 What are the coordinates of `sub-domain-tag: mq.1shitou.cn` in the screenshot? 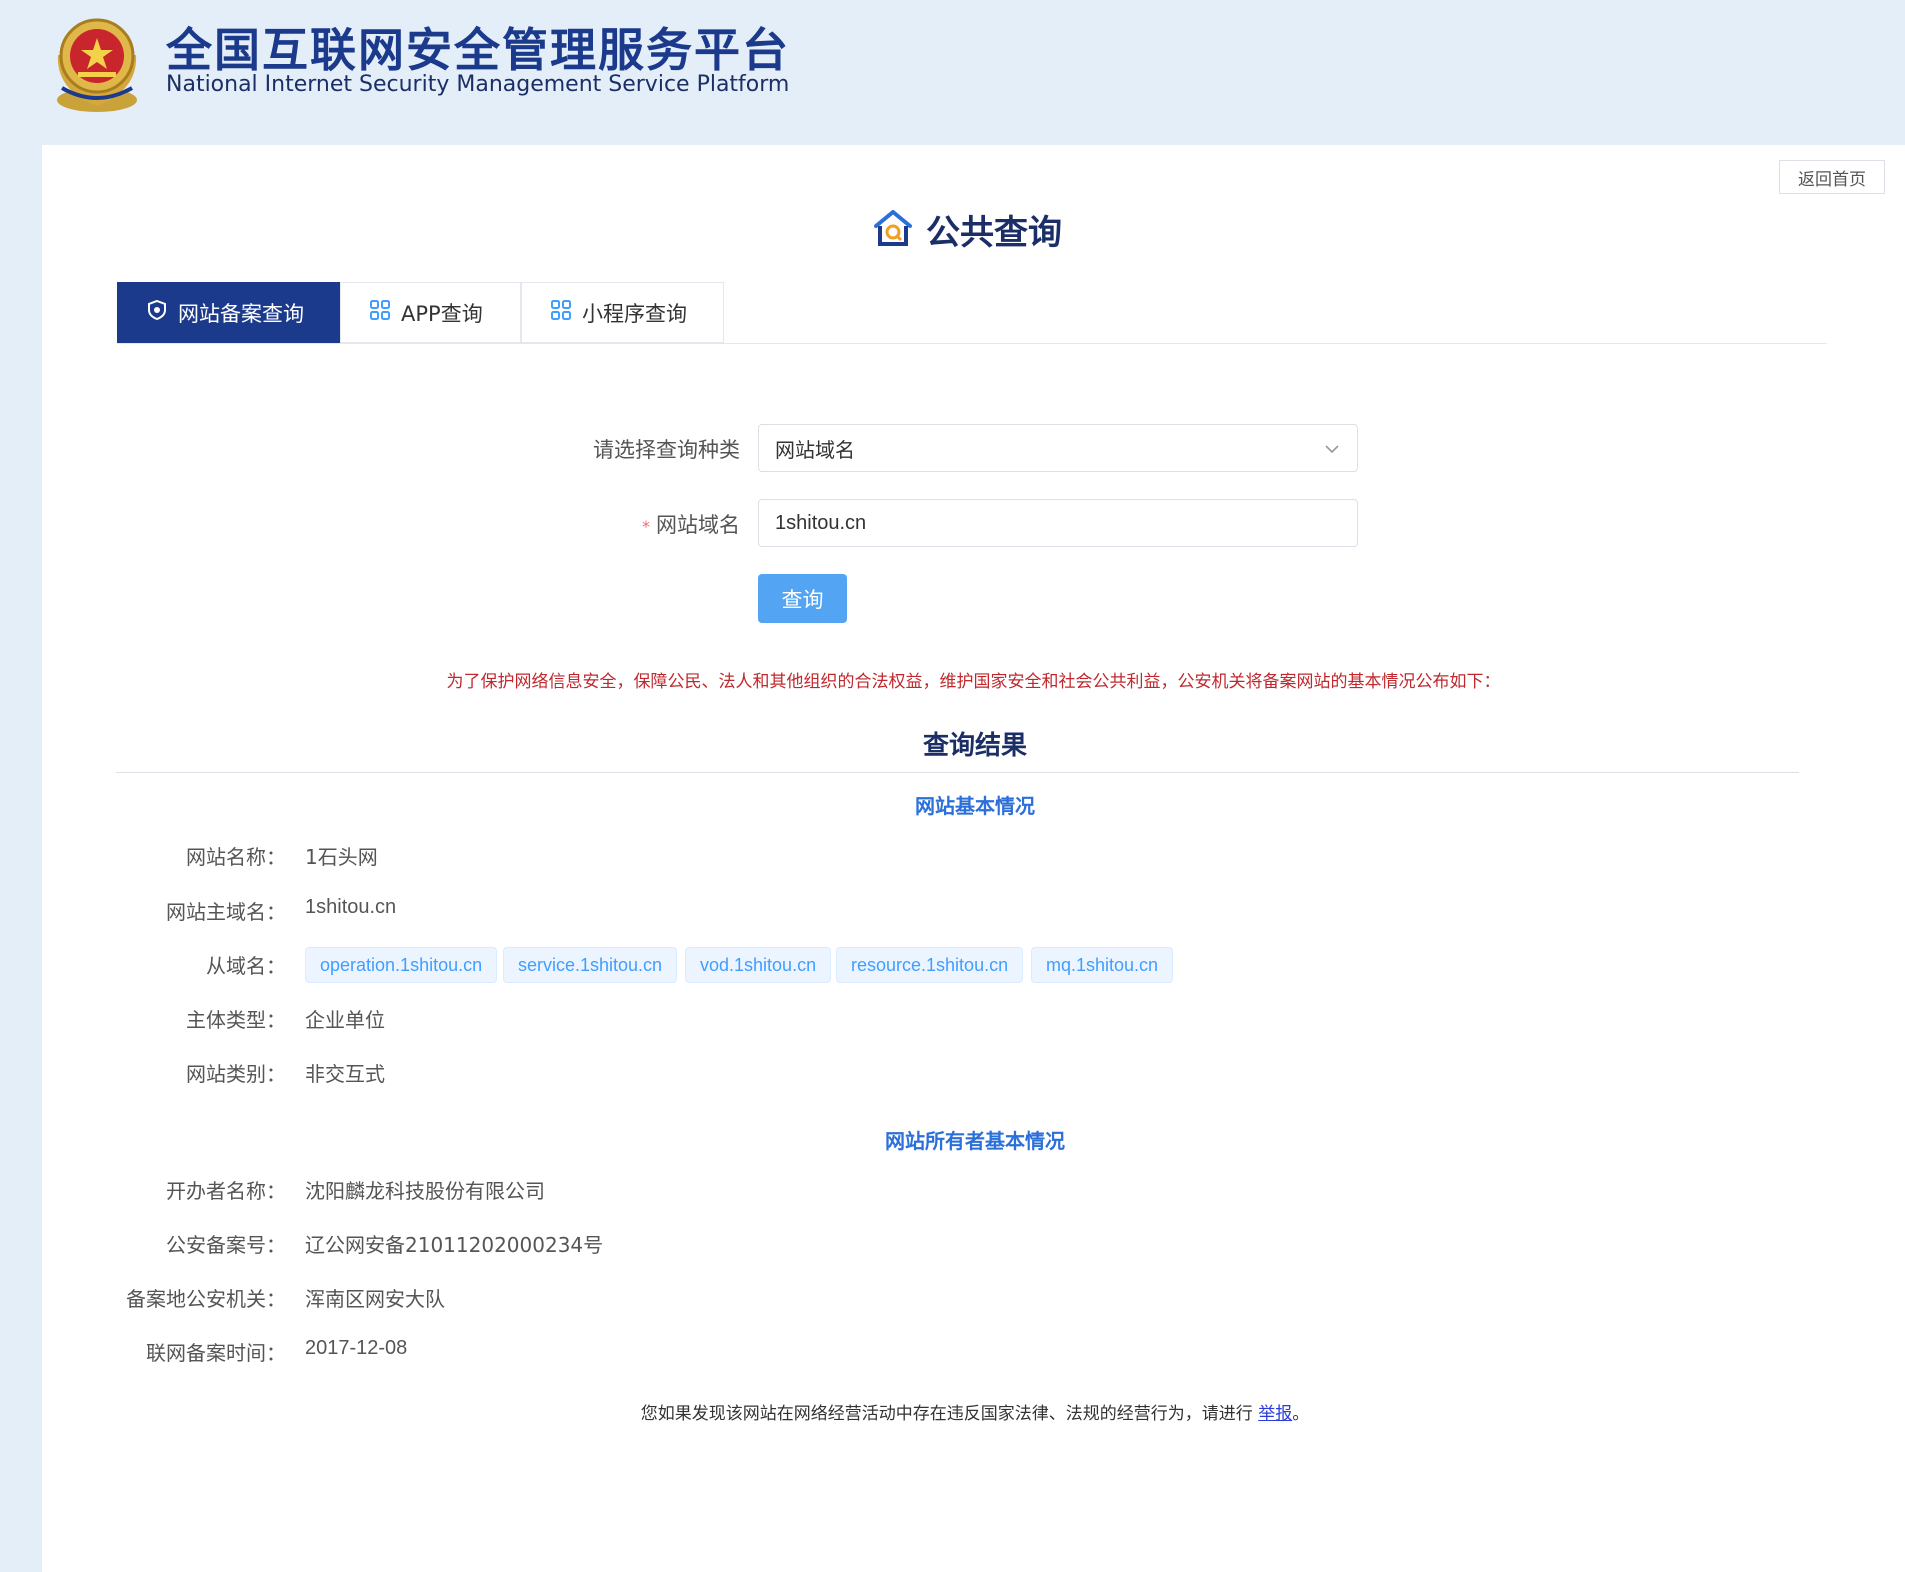 It's located at (1102, 965).